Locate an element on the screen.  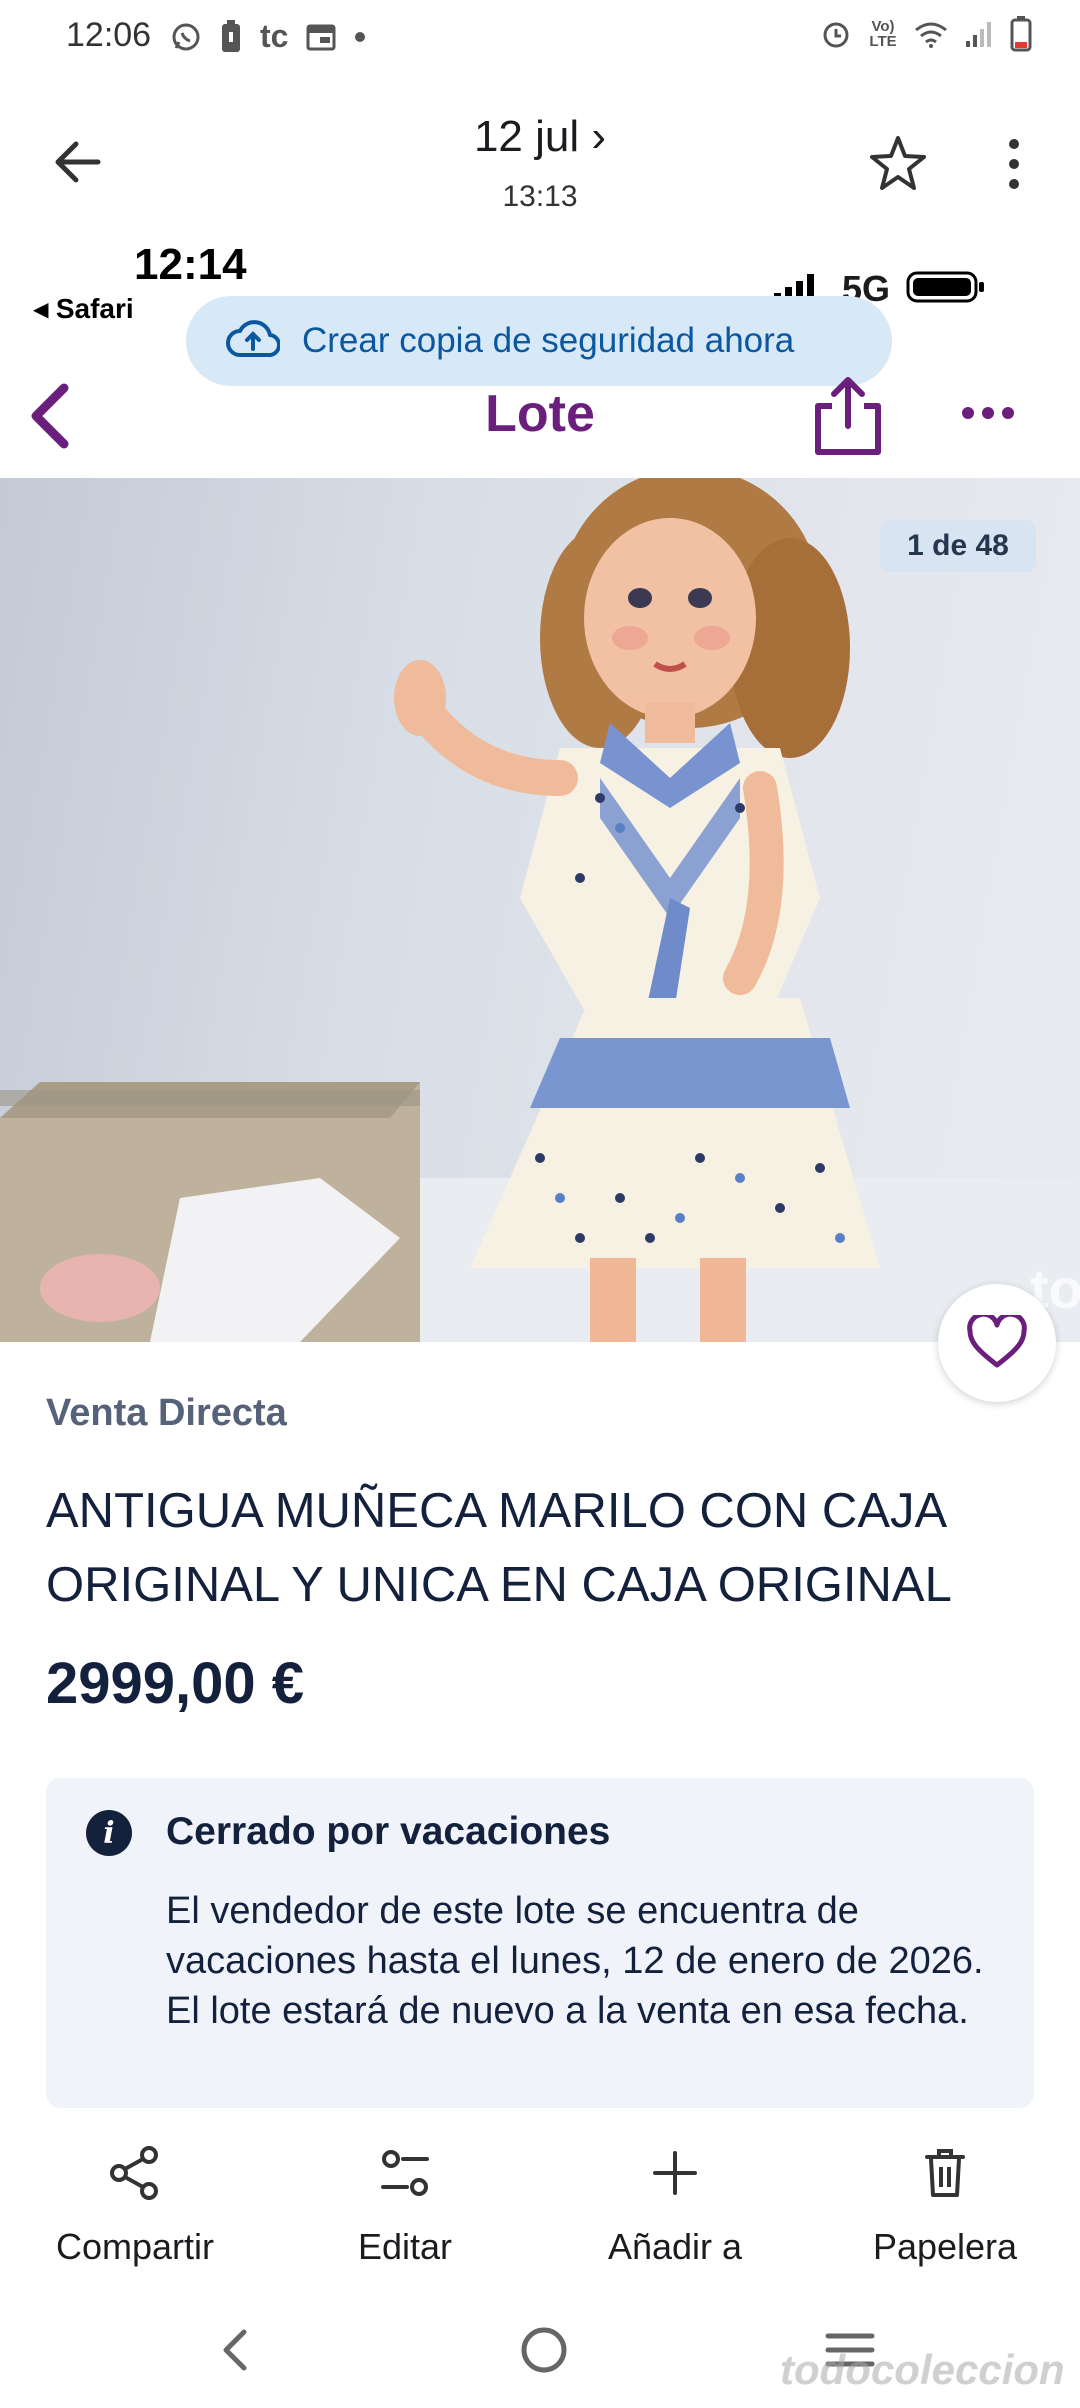
cloud-upload-icon is located at coordinates (253, 341).